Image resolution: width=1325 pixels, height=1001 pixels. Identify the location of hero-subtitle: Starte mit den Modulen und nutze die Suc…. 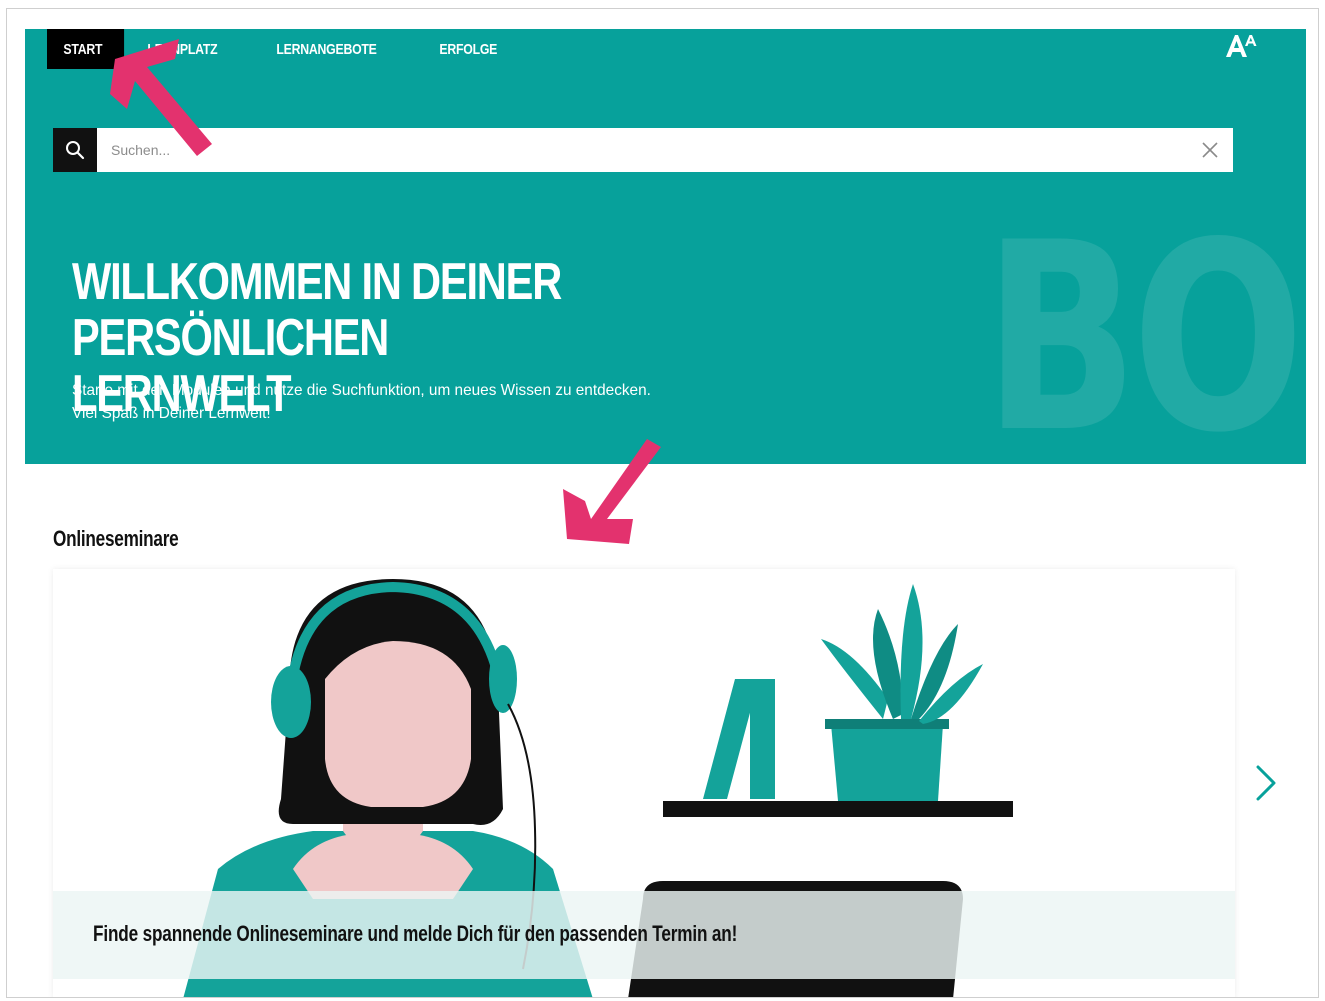
(361, 402).